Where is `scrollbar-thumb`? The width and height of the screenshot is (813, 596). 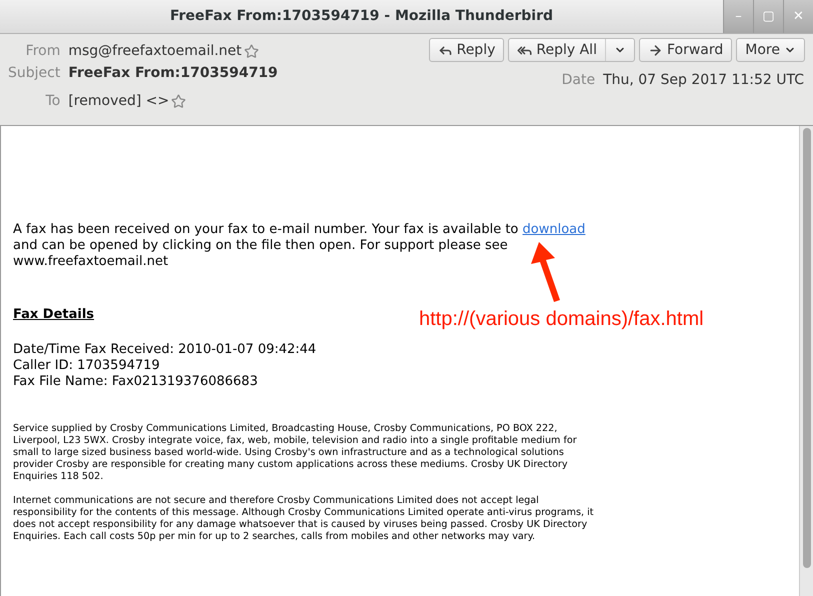 scrollbar-thumb is located at coordinates (806, 348).